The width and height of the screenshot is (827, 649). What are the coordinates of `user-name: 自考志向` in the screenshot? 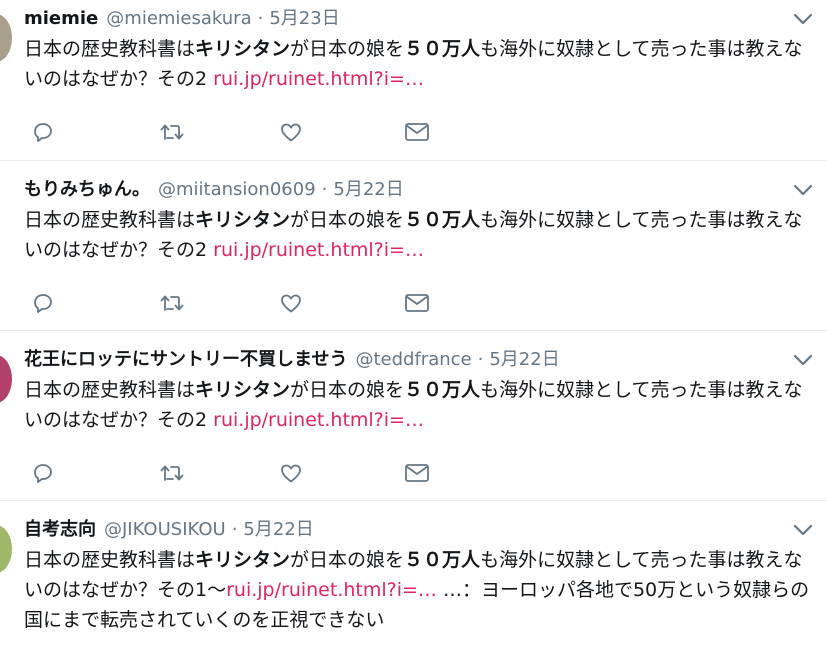 It's located at (60, 529).